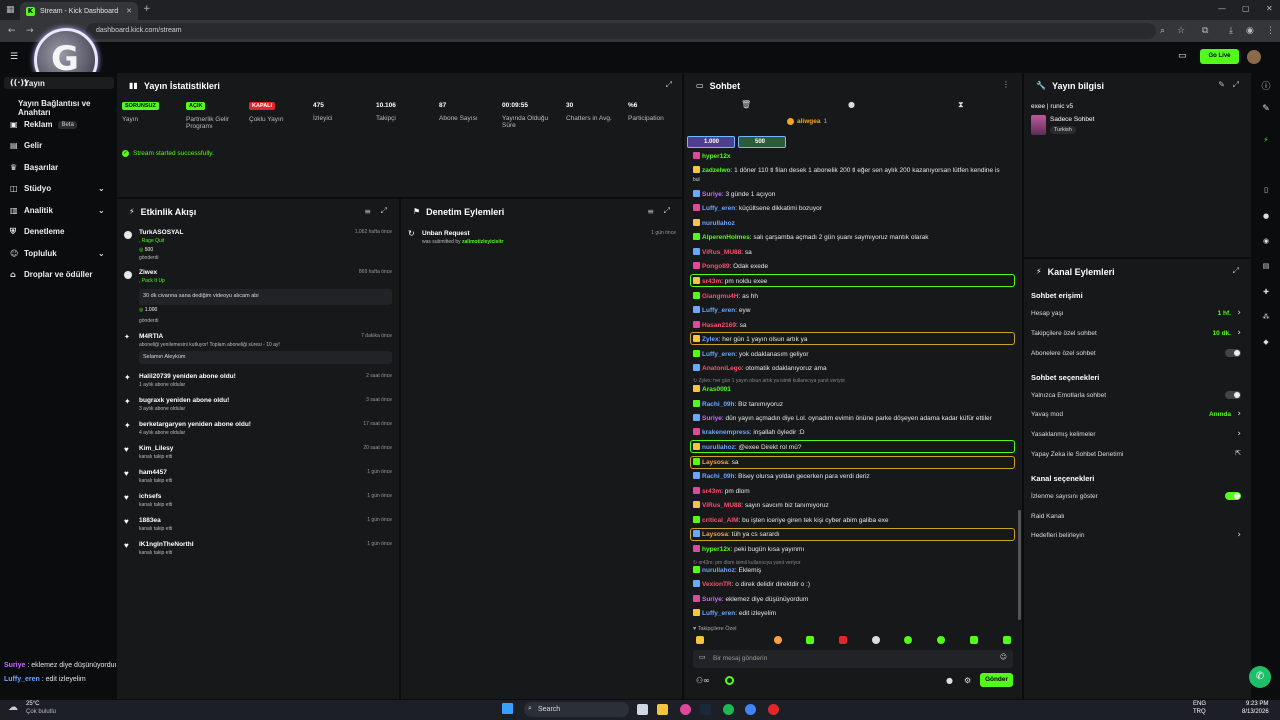  What do you see at coordinates (1270, 31) in the screenshot?
I see `browser-menu-icon: ⋮` at bounding box center [1270, 31].